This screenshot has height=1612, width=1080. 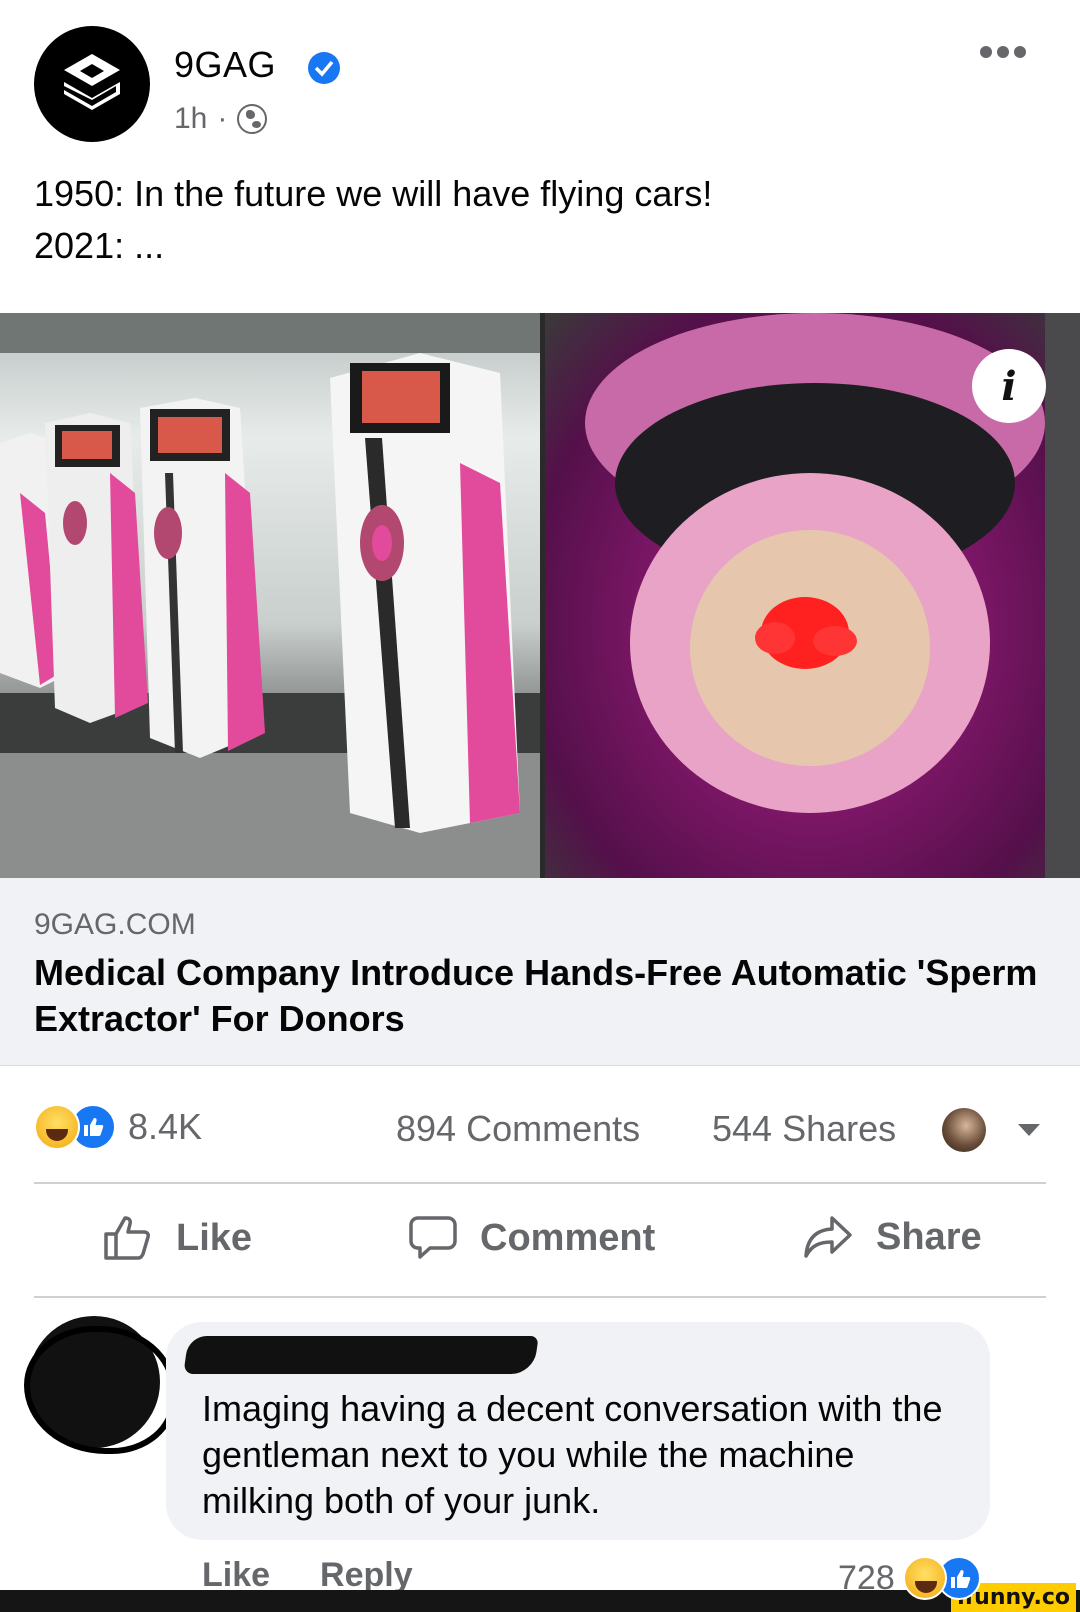 I want to click on post-actions: Like Comment Share, so click(x=540, y=1241).